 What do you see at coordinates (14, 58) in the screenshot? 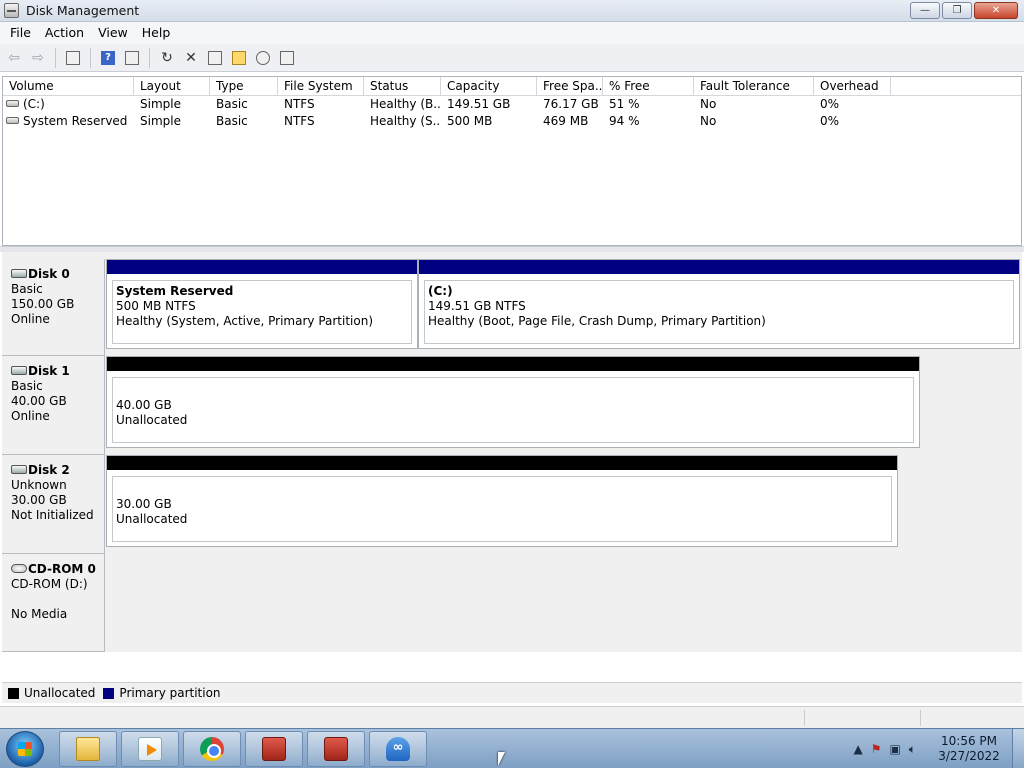
I see `back-icon: ⇦` at bounding box center [14, 58].